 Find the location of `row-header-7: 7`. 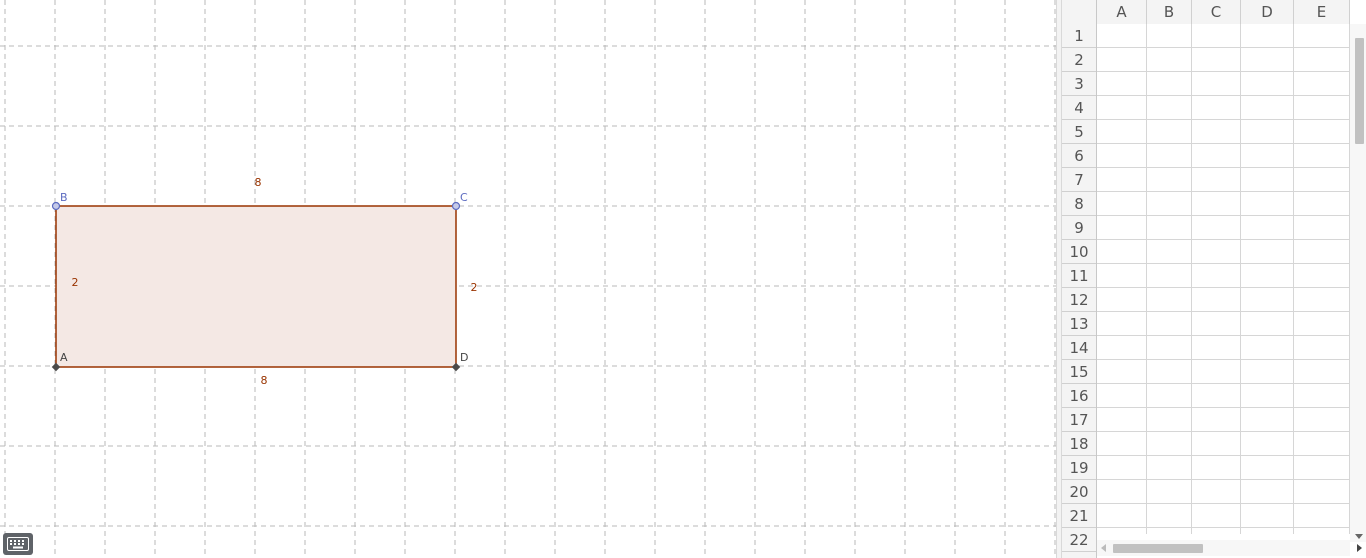

row-header-7: 7 is located at coordinates (1079, 180).